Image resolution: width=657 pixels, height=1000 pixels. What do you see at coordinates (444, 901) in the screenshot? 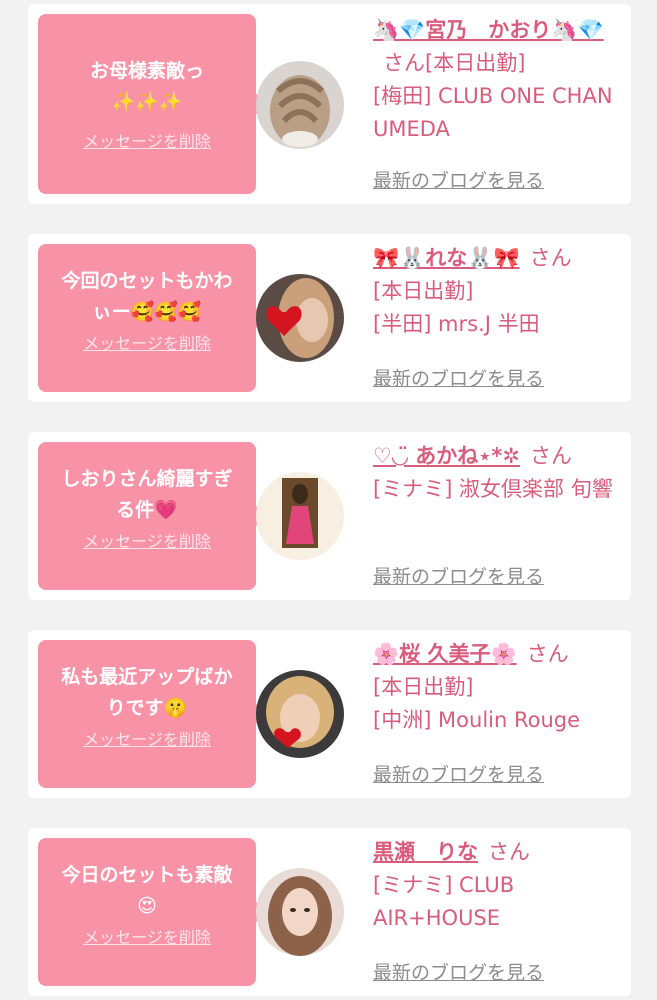
I see `shop-label: [ミナミ] CLUB AIR+HOUSE` at bounding box center [444, 901].